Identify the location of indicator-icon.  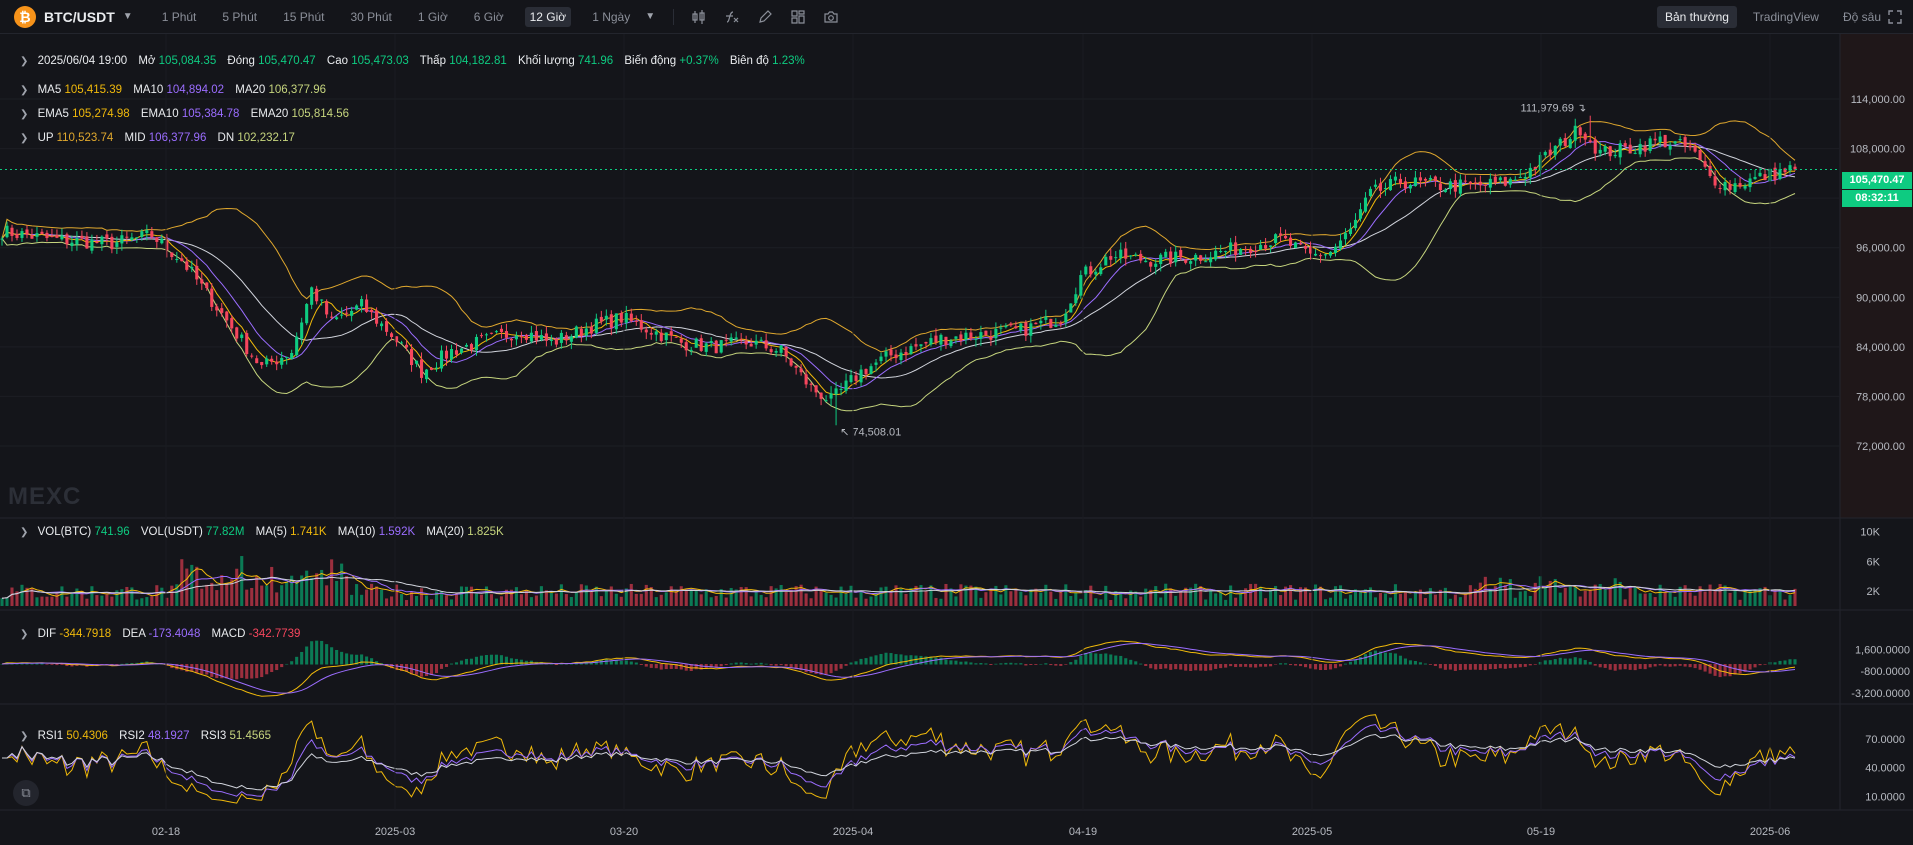
(732, 17).